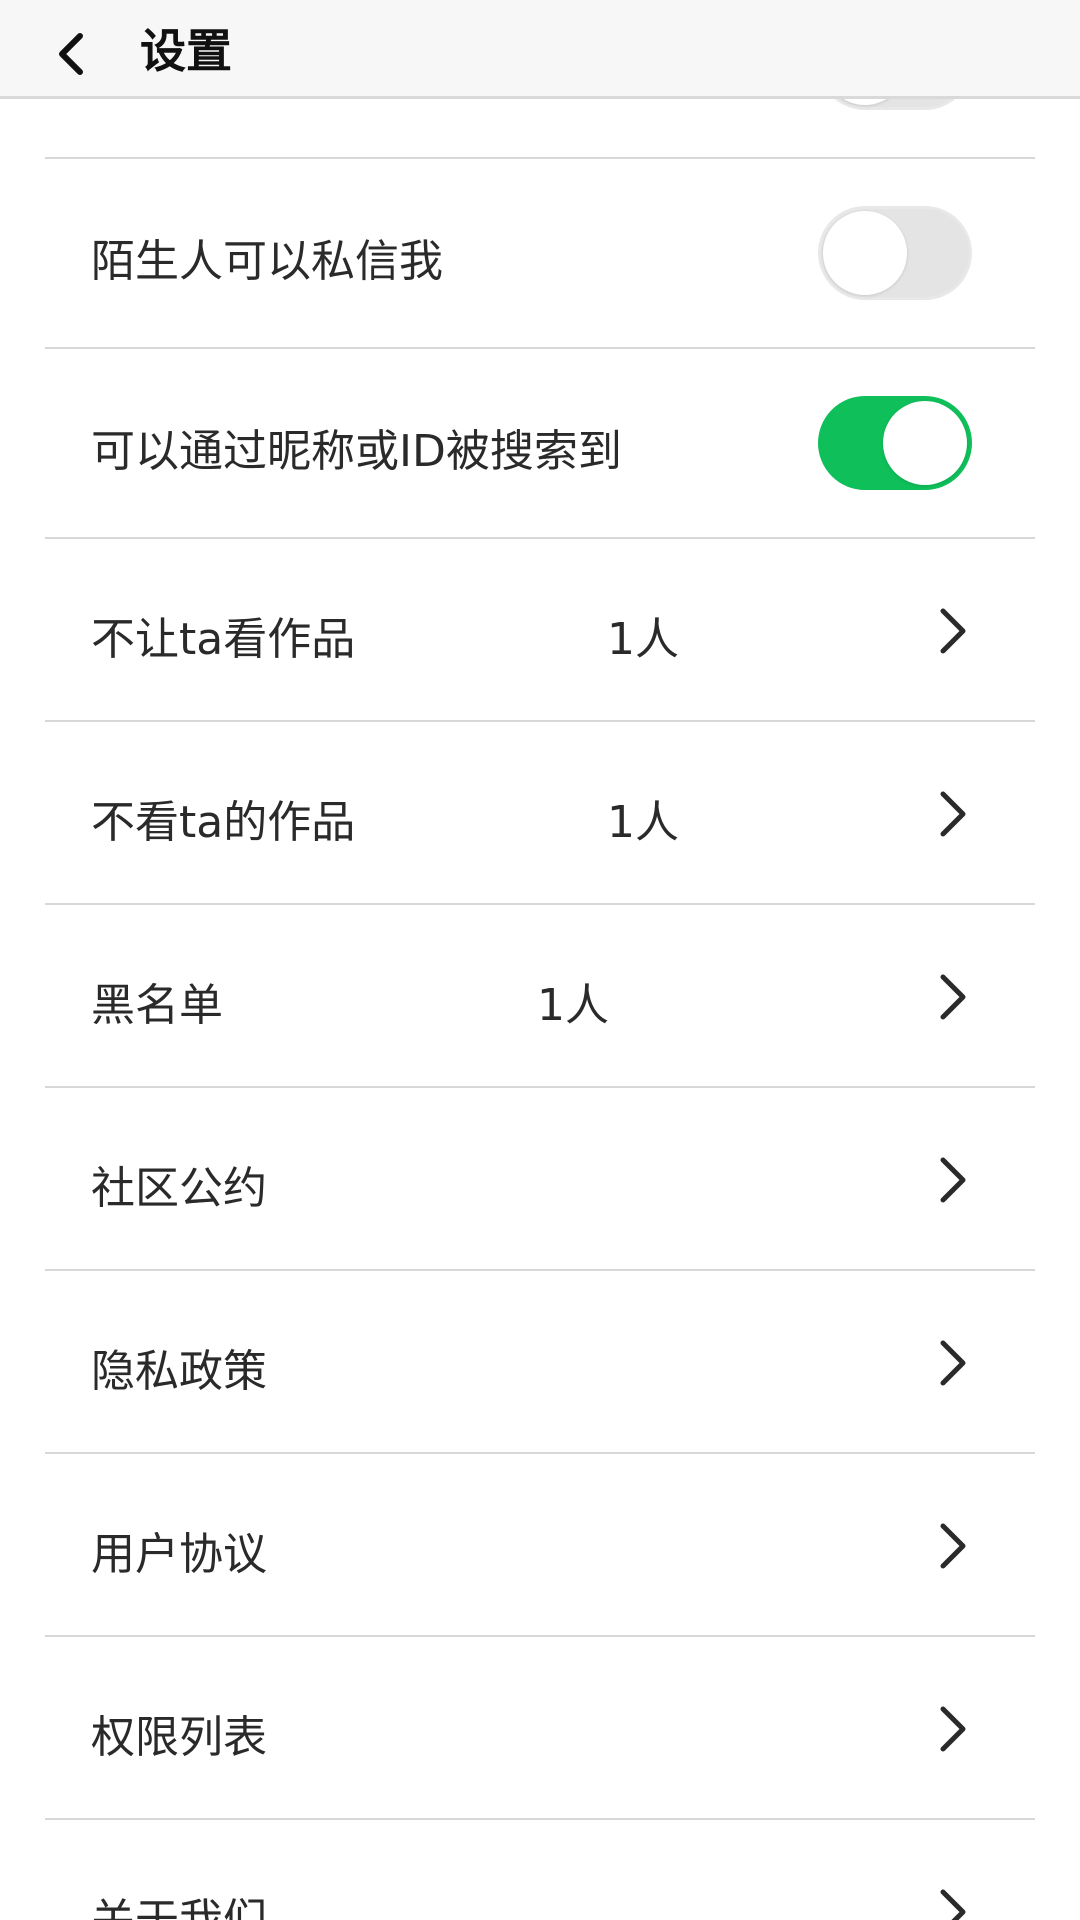 This screenshot has height=1920, width=1080. Describe the element at coordinates (540, 1727) in the screenshot. I see `row-permissions-list: 权限列表` at that location.